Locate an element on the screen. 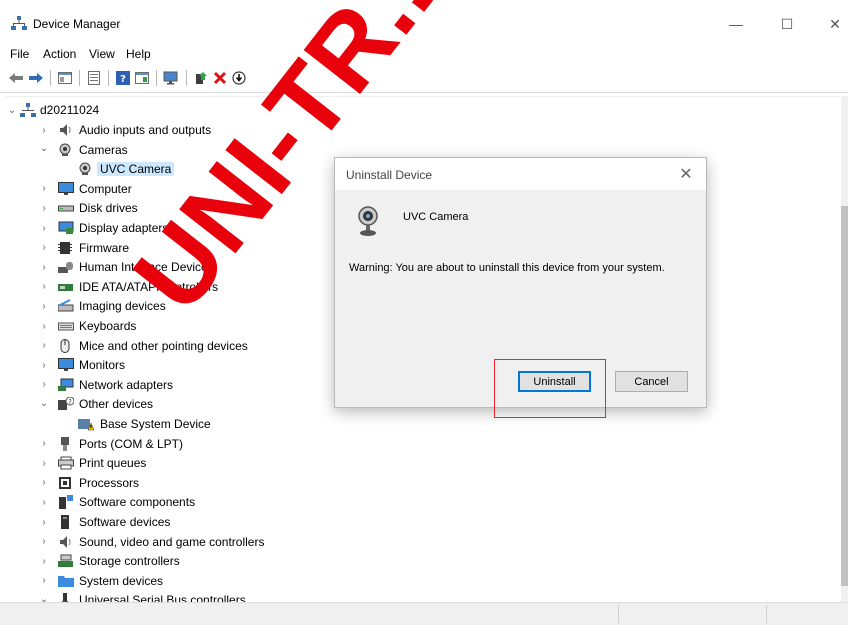 This screenshot has width=848, height=625. back-arrow-icon is located at coordinates (16, 78).